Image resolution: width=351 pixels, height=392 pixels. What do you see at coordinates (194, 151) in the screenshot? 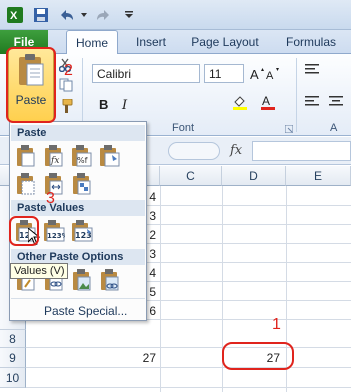
I see `formula-buttons` at bounding box center [194, 151].